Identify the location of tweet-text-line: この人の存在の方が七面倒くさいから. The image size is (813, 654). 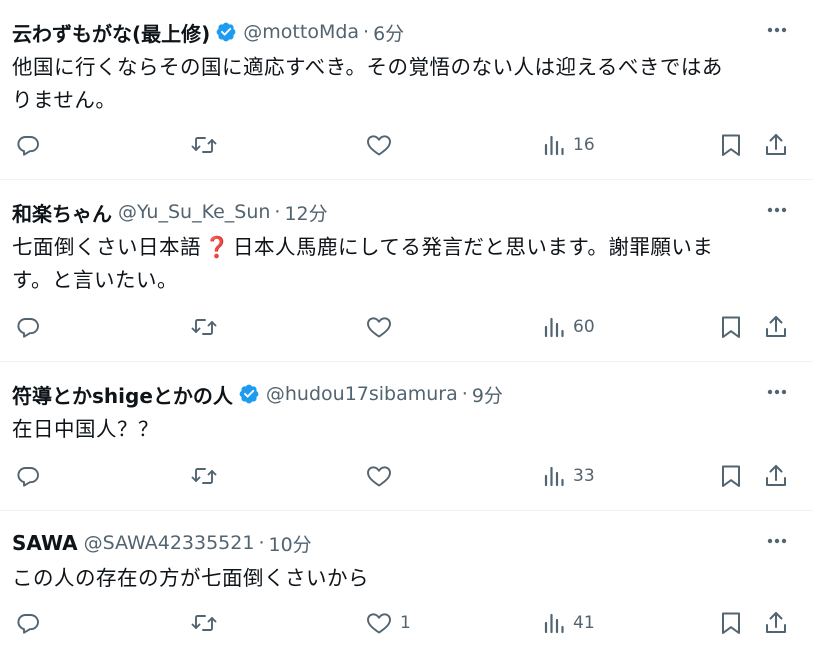
(190, 578).